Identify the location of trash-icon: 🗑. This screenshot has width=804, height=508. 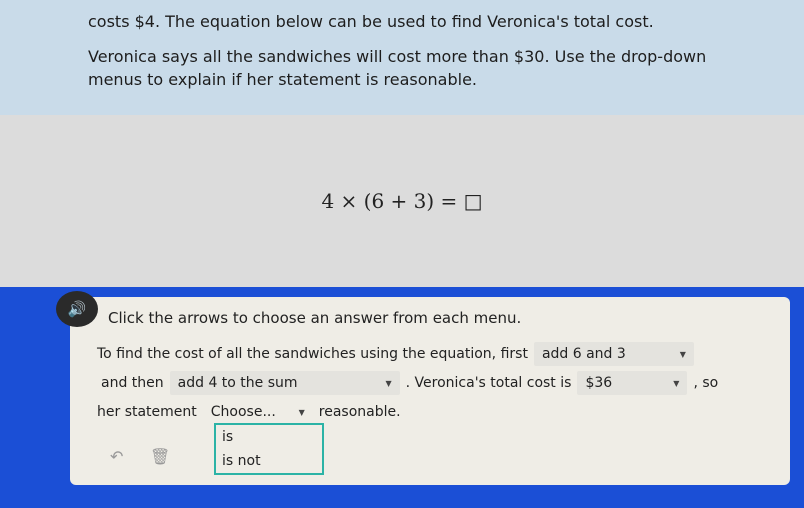
(160, 456).